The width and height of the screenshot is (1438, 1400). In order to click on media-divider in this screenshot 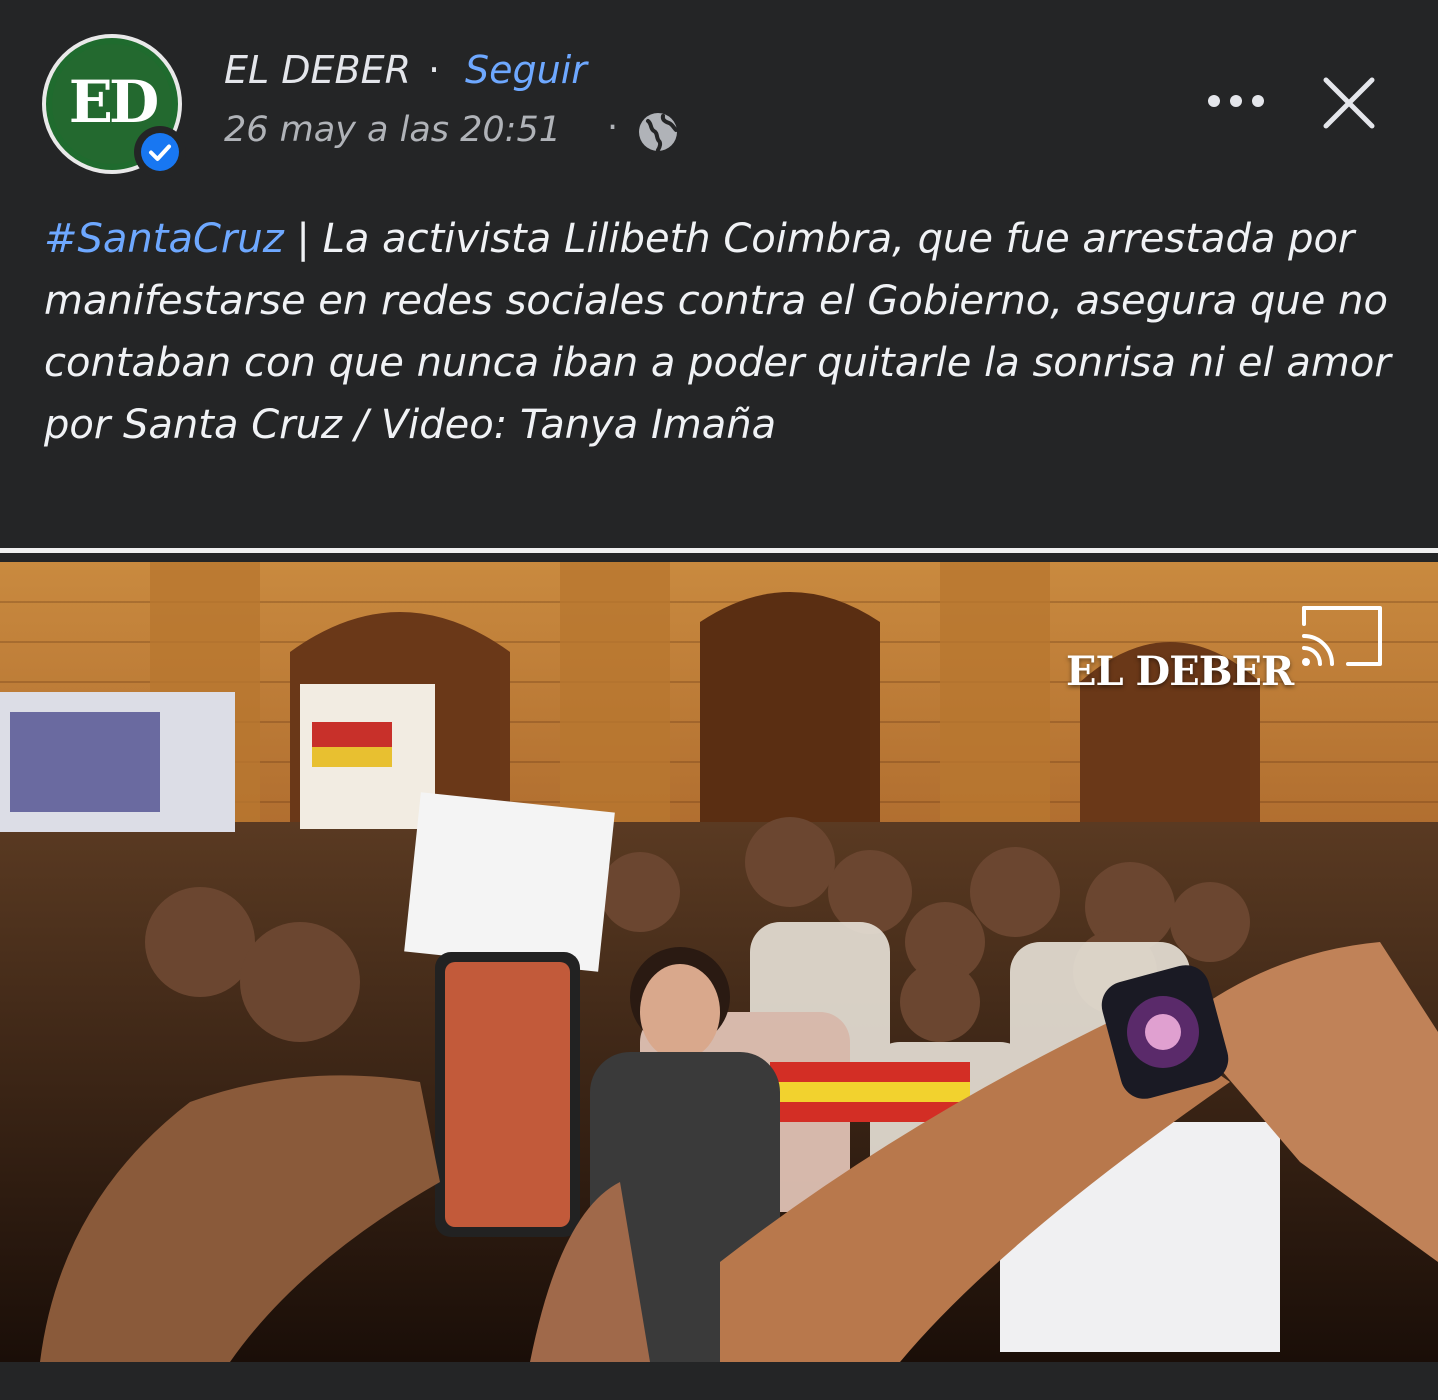, I will do `click(719, 550)`.